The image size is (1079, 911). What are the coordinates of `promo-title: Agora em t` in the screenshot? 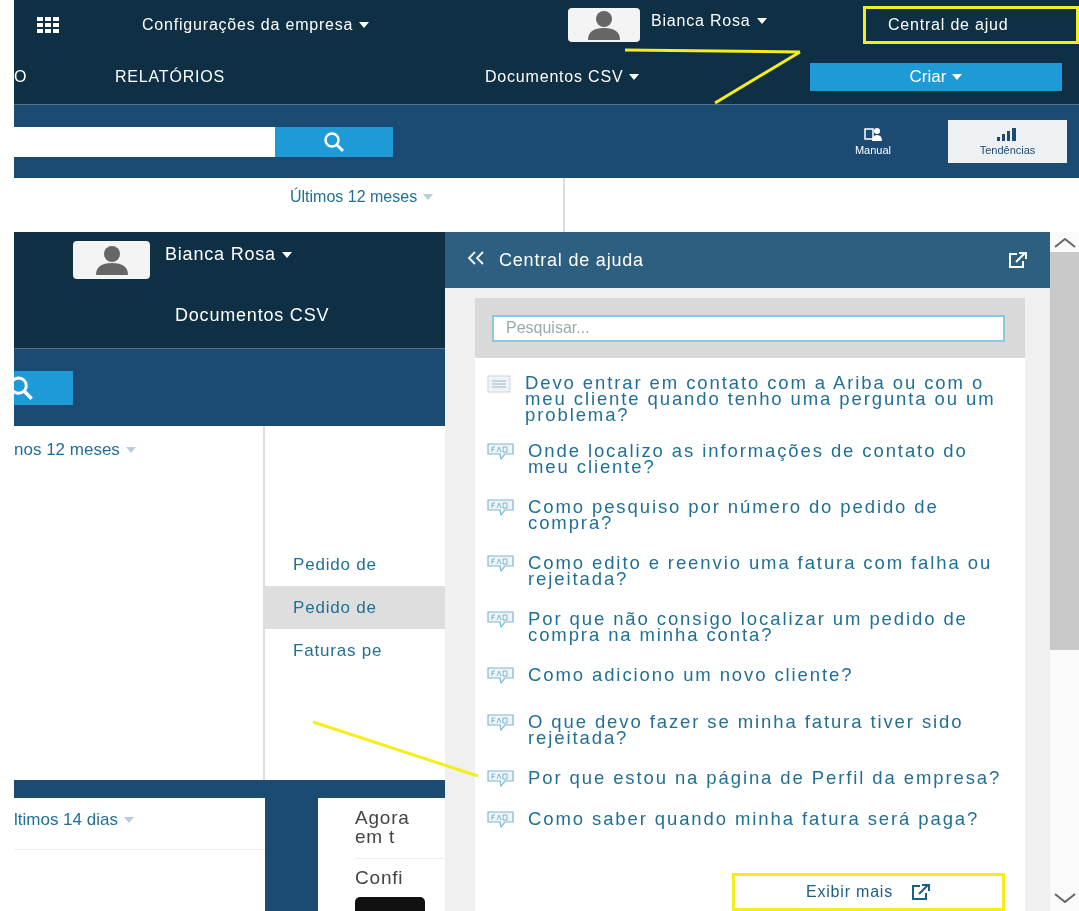 It's located at (383, 827).